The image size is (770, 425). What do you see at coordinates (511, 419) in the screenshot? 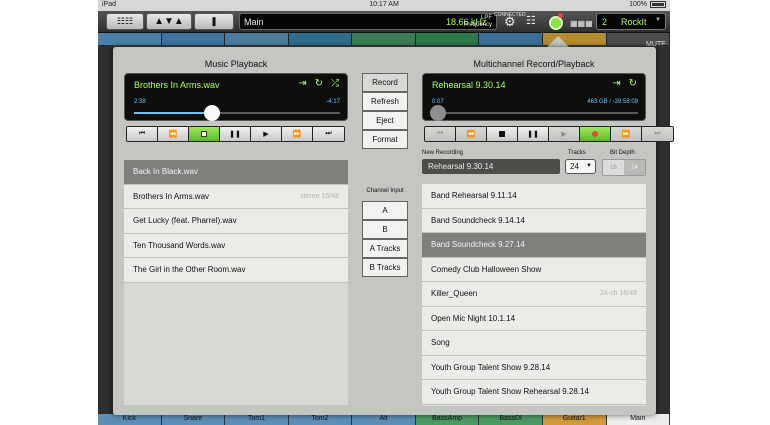
I see `channel-tab: BassDI` at bounding box center [511, 419].